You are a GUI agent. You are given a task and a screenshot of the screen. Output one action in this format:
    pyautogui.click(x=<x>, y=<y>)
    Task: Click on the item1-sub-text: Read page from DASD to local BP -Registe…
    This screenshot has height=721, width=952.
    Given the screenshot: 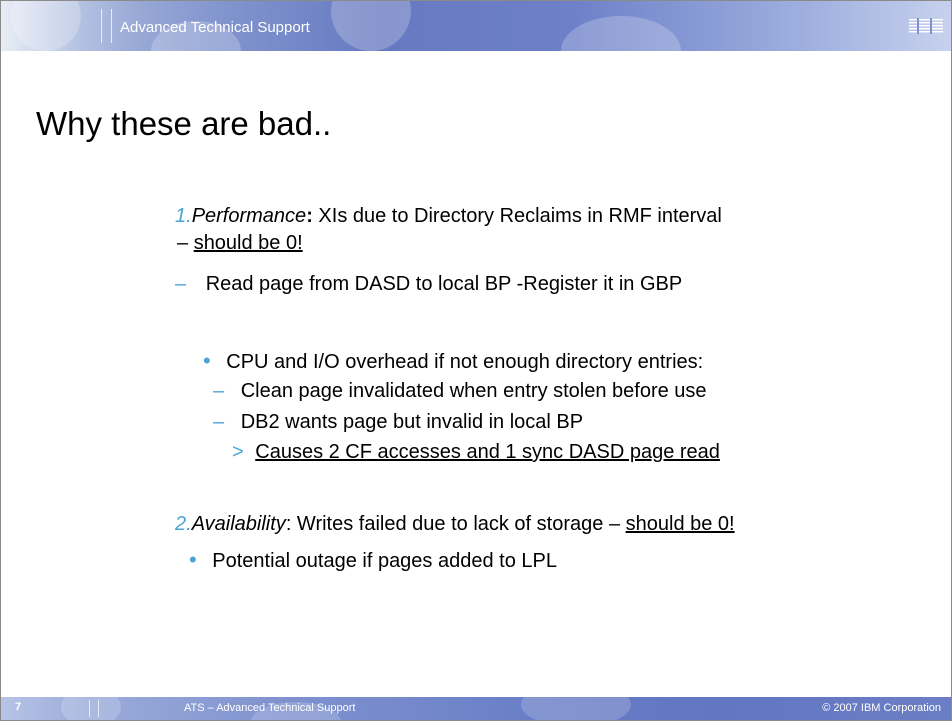 What is the action you would take?
    pyautogui.click(x=444, y=284)
    